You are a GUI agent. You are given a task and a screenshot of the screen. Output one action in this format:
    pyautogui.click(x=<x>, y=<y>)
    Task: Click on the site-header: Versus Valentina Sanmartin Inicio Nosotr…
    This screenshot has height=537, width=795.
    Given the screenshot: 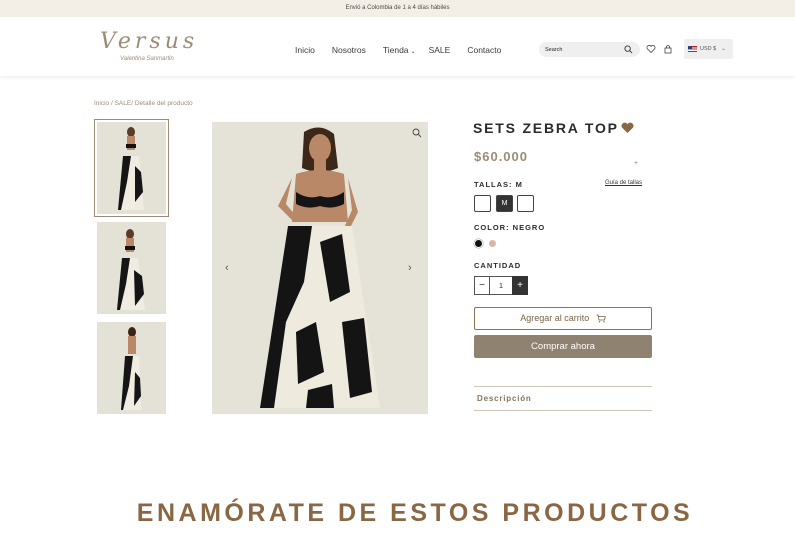 What is the action you would take?
    pyautogui.click(x=397, y=46)
    